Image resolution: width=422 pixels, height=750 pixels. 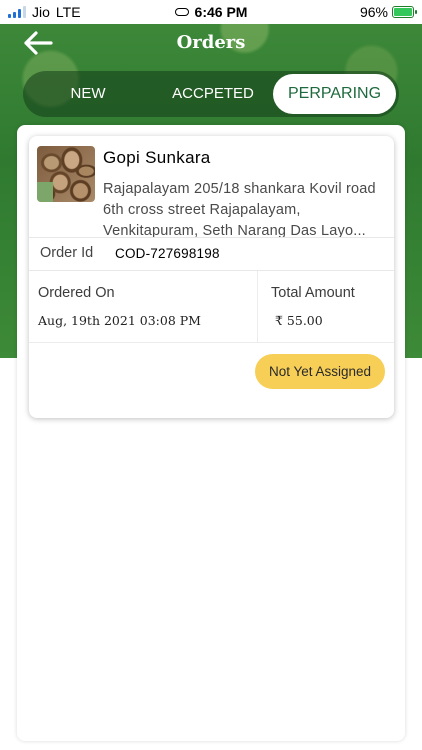 I want to click on battery-icon, so click(x=404, y=12).